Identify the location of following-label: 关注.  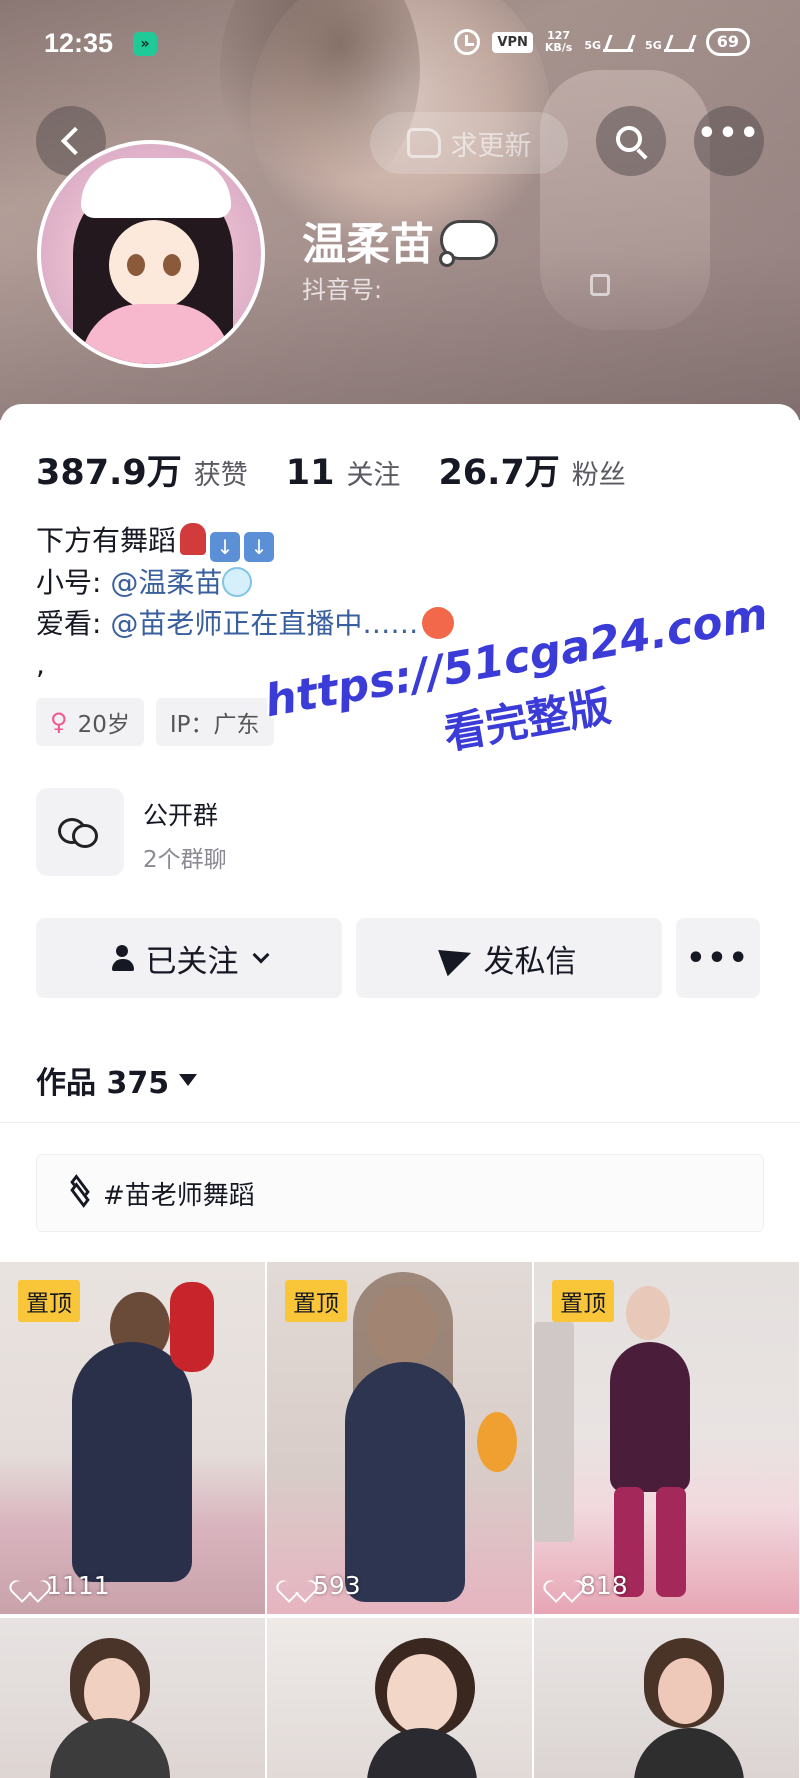
(373, 475).